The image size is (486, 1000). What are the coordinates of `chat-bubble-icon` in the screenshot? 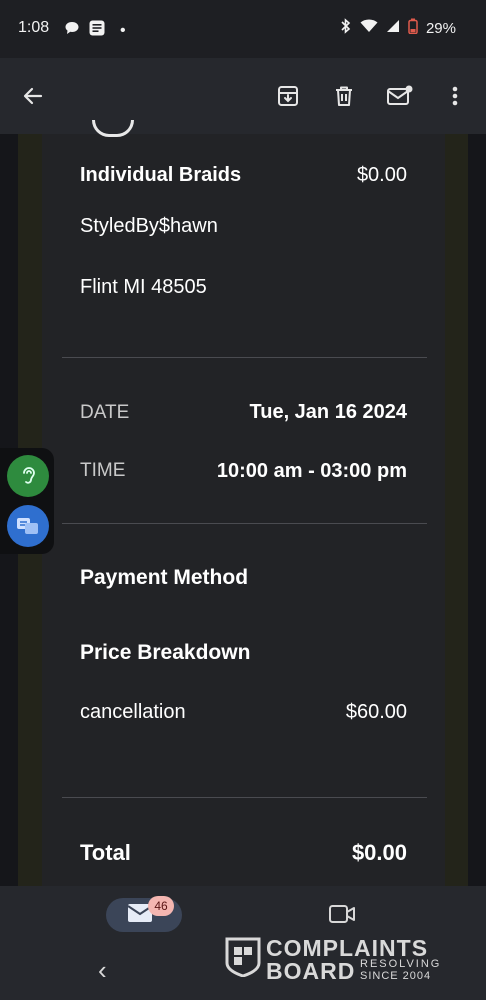 It's located at (72, 30).